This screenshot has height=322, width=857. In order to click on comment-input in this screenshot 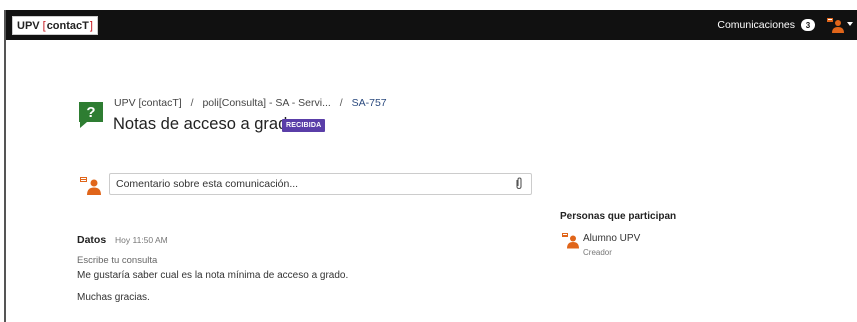, I will do `click(320, 184)`.